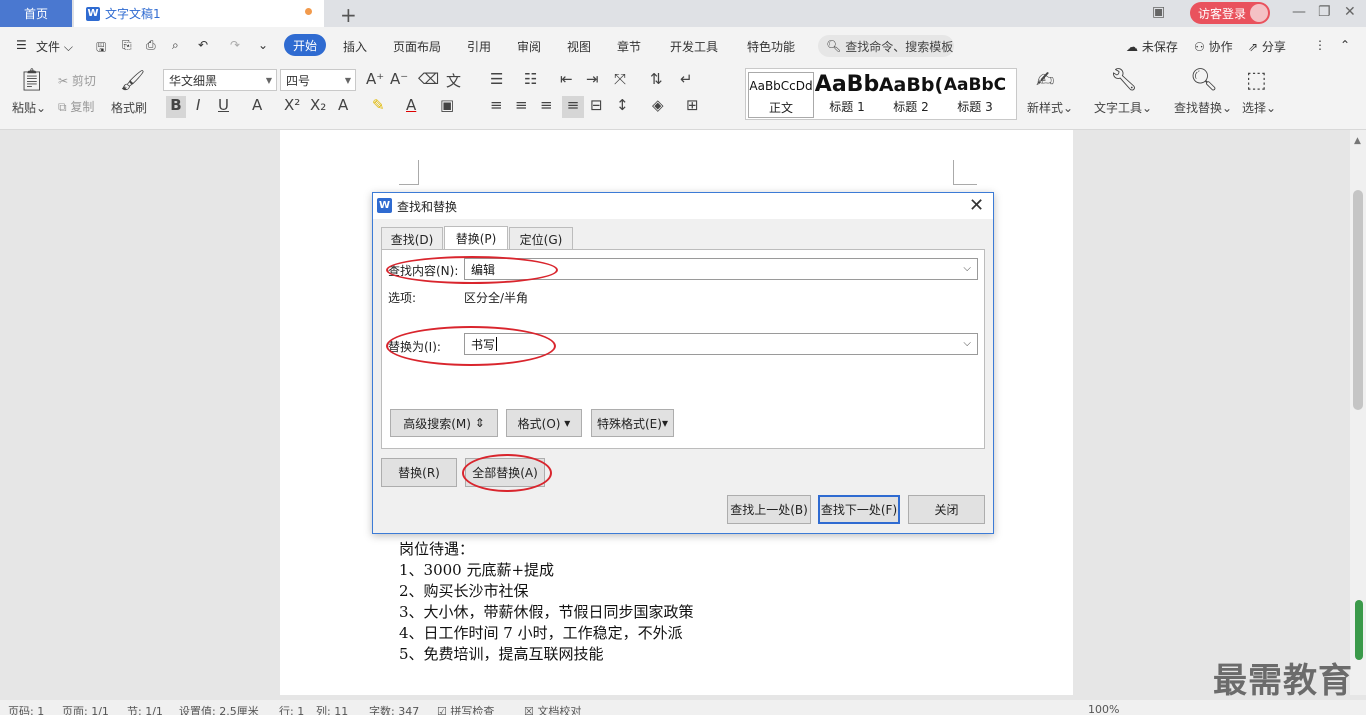 This screenshot has height=715, width=1366. Describe the element at coordinates (521, 105) in the screenshot. I see `align-center-icon: ≡` at that location.